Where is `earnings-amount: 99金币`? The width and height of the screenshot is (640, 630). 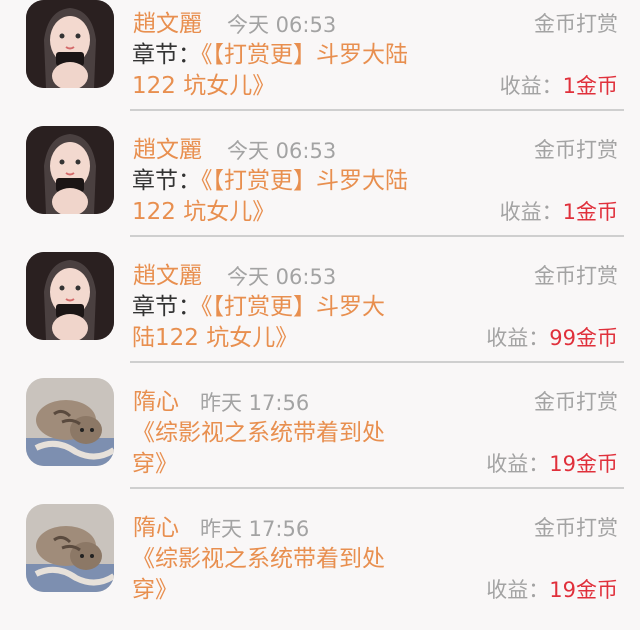
earnings-amount: 99金币 is located at coordinates (583, 338).